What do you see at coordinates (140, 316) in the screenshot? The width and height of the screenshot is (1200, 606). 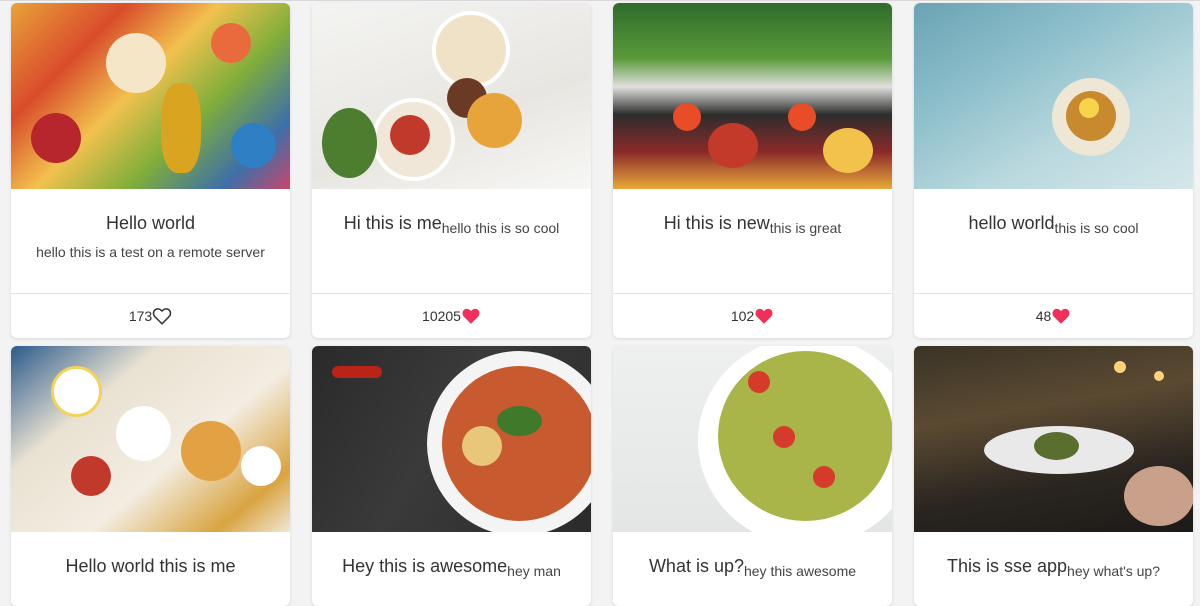 I see `like-count: 173` at bounding box center [140, 316].